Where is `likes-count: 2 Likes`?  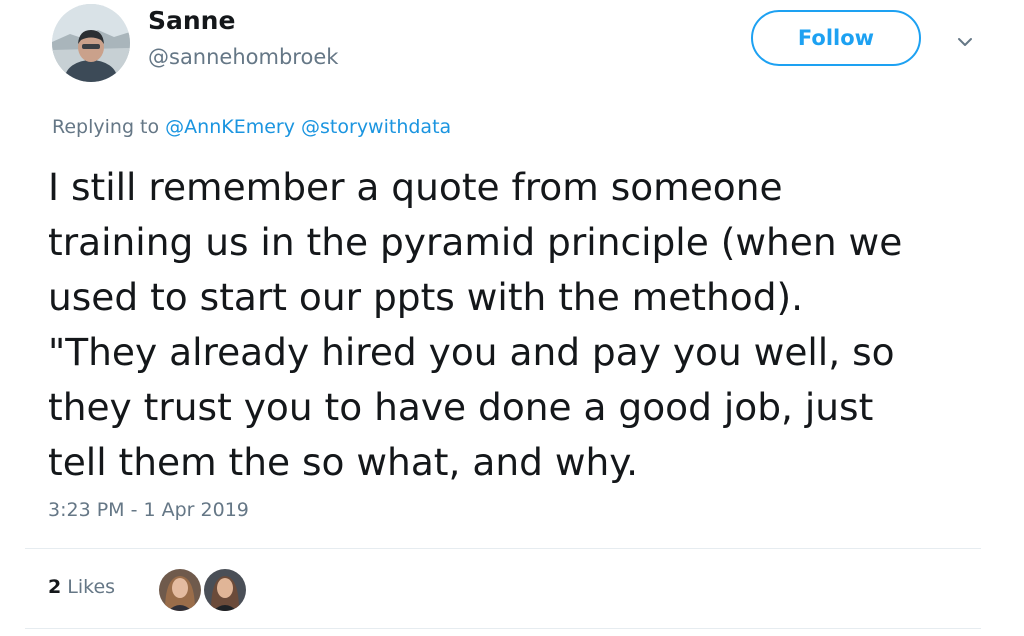
likes-count: 2 Likes is located at coordinates (81, 587).